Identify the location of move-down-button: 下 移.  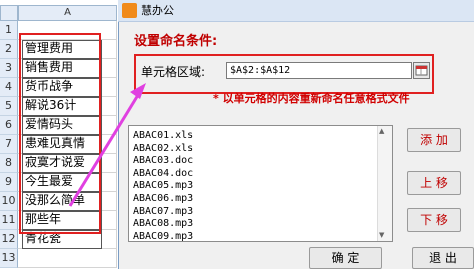
(434, 220).